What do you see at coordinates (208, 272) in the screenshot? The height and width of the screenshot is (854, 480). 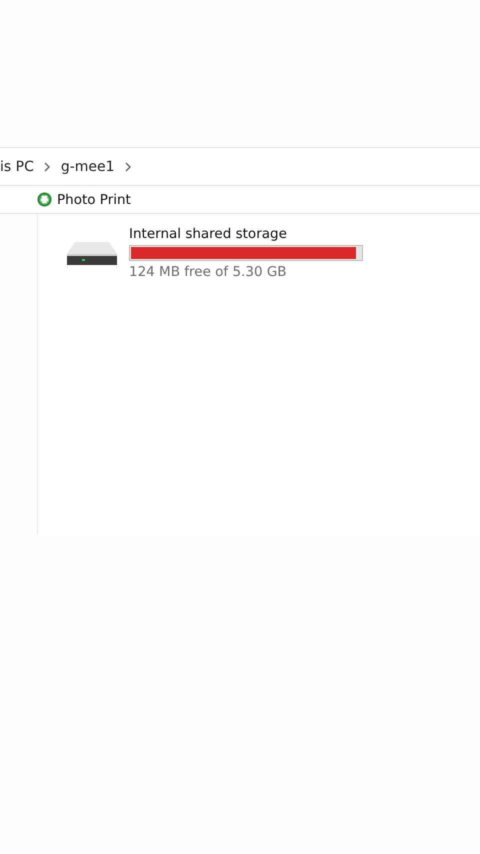 I see `free-space-text: 124 MB free of 5.30 GB` at bounding box center [208, 272].